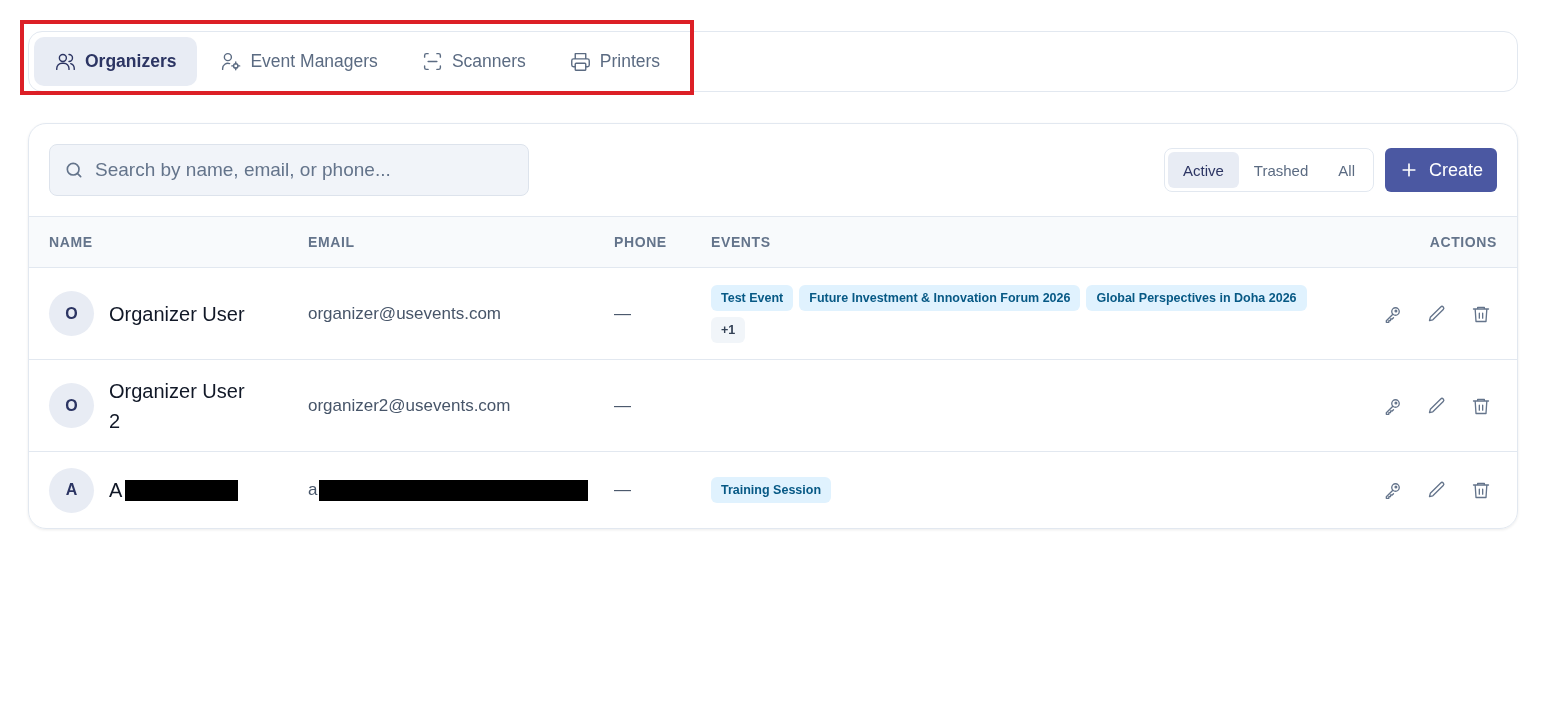 Image resolution: width=1546 pixels, height=725 pixels. I want to click on event-tag: Test Event, so click(752, 297).